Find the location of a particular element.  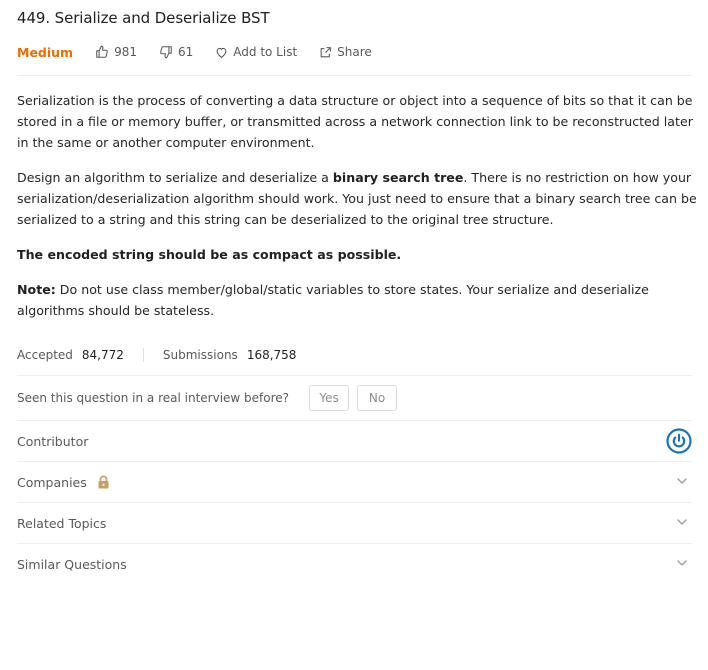

problem-title: 449. Serialize and Deserialize BST is located at coordinates (143, 18).